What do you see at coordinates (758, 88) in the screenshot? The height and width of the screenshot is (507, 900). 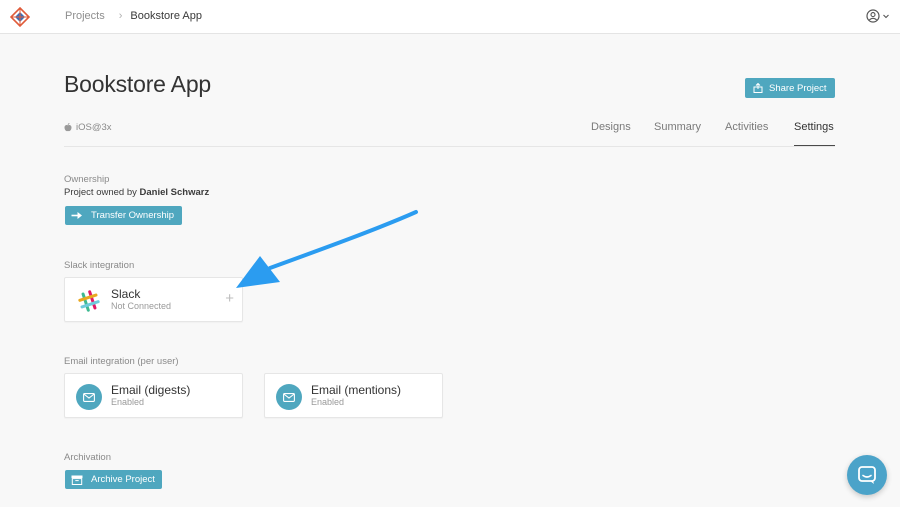 I see `share-icon` at bounding box center [758, 88].